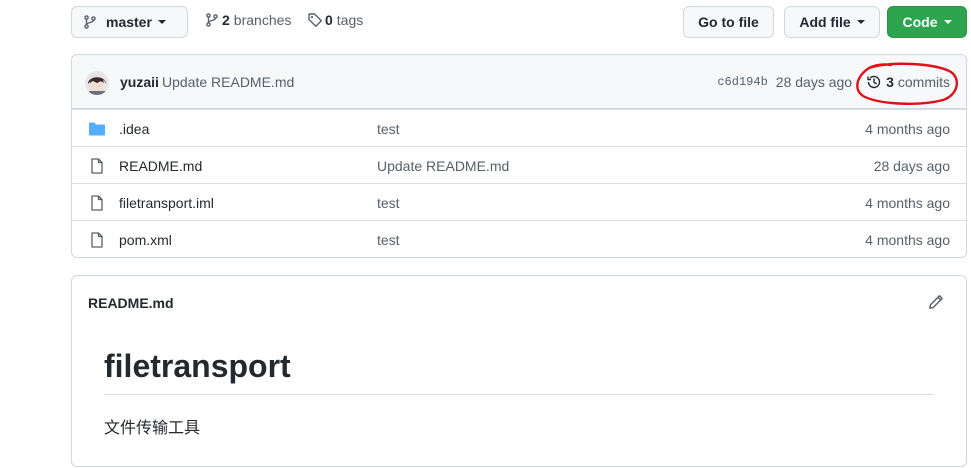 The height and width of the screenshot is (468, 971). I want to click on code-label: Code, so click(920, 22).